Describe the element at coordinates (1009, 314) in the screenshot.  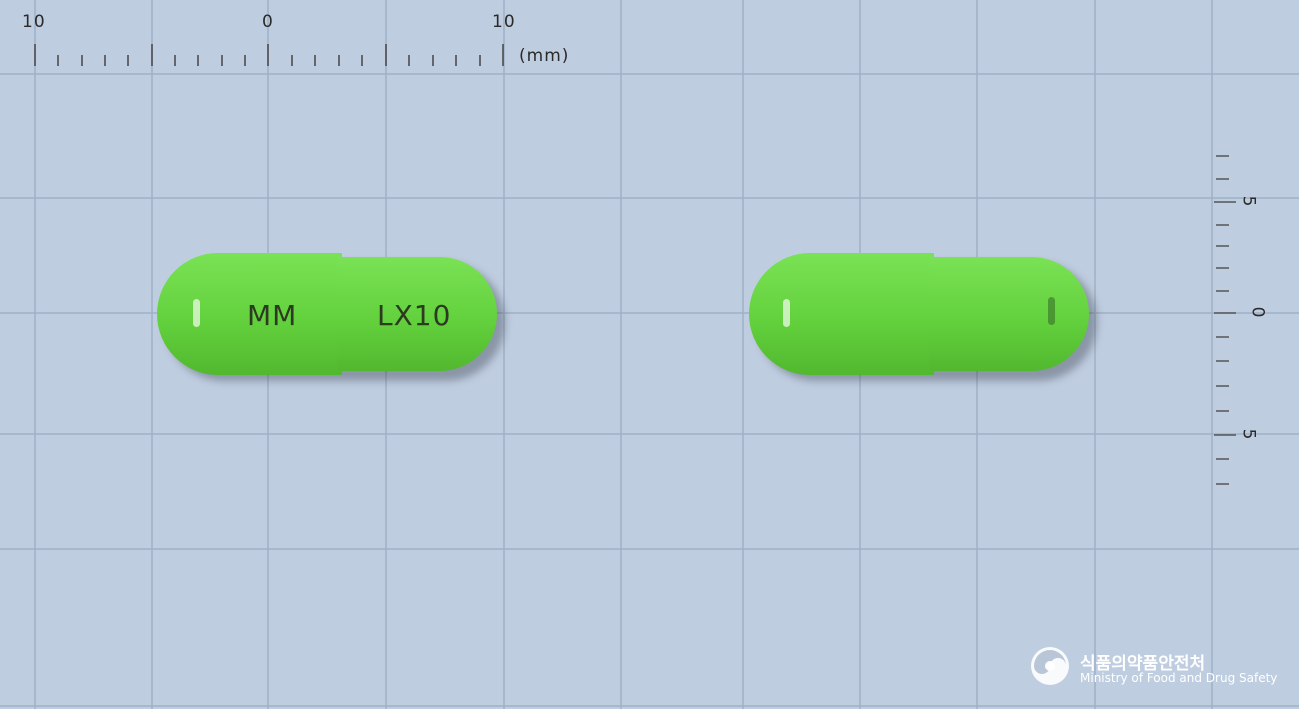
I see `capsule-body-half` at that location.